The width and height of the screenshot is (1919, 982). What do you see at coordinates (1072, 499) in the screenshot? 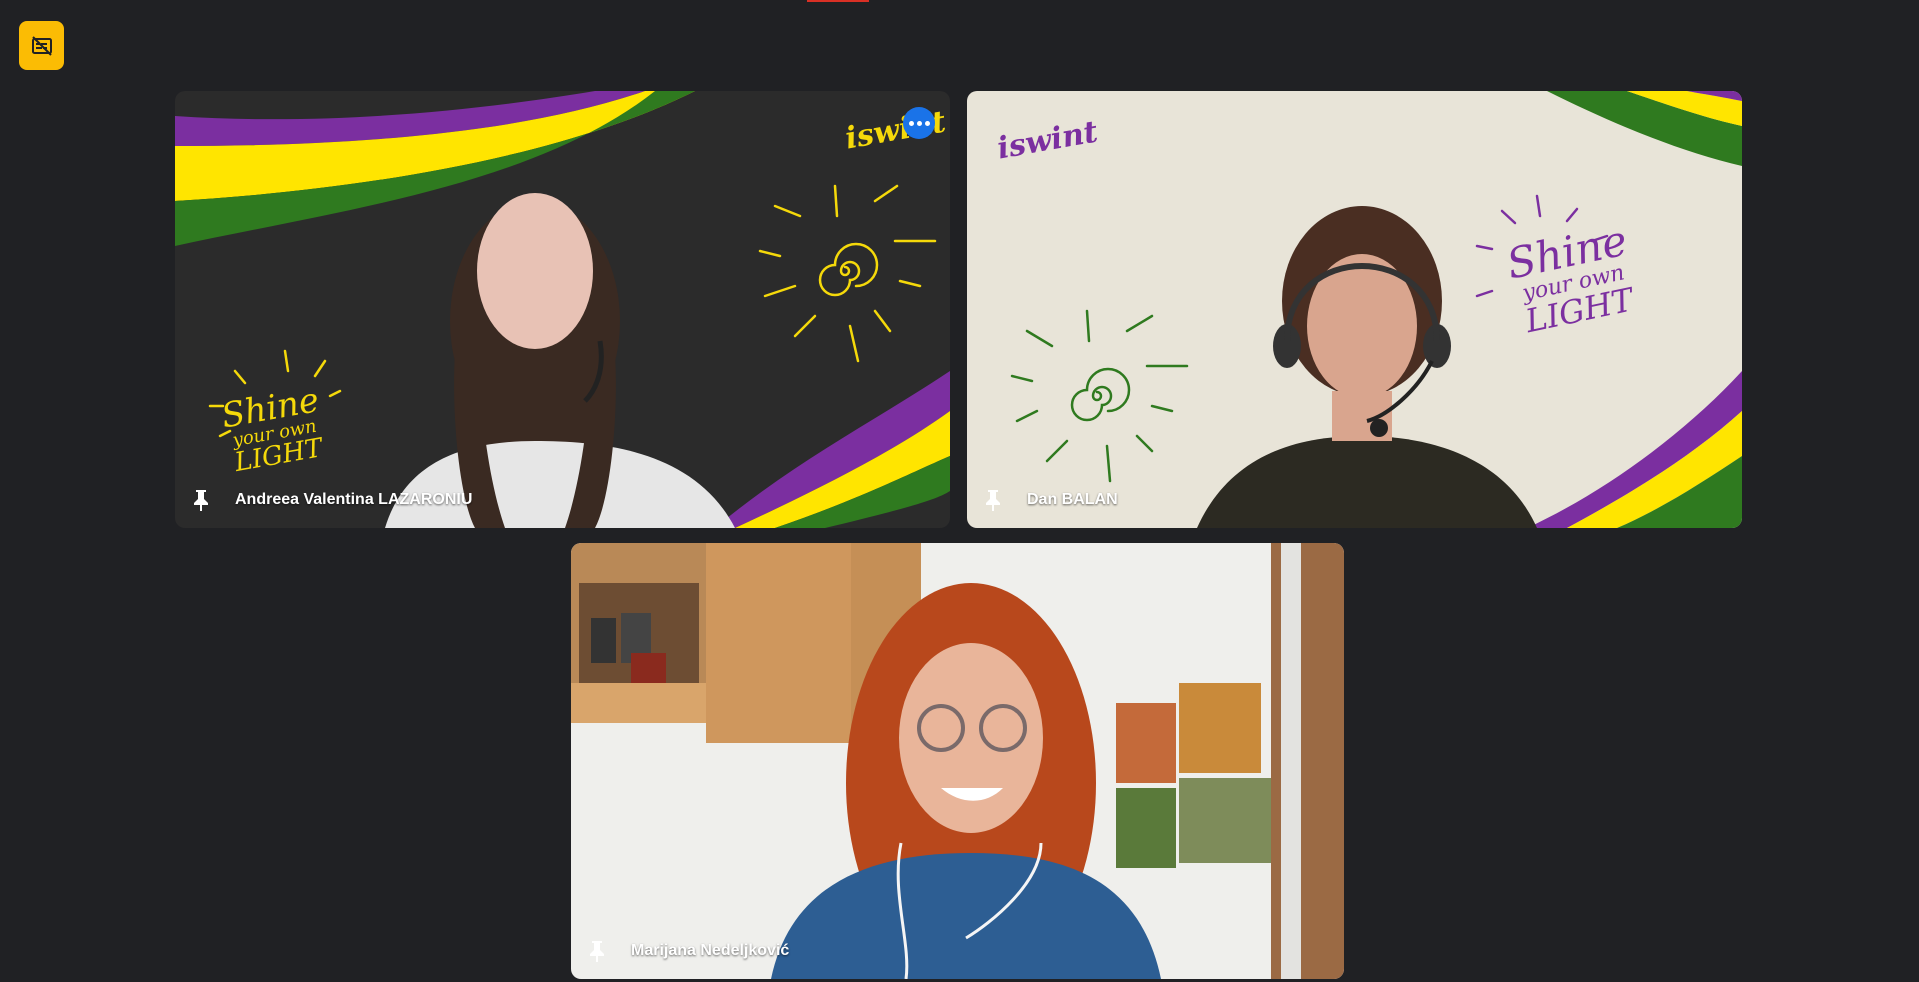
I see `participant-name: Dan BALAN` at bounding box center [1072, 499].